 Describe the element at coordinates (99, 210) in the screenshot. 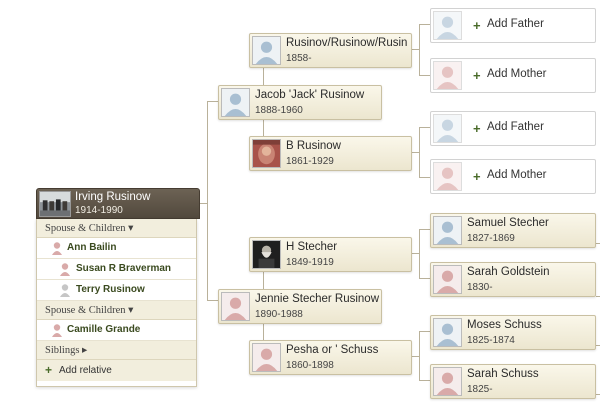

I see `person-years: 1914-1990` at that location.